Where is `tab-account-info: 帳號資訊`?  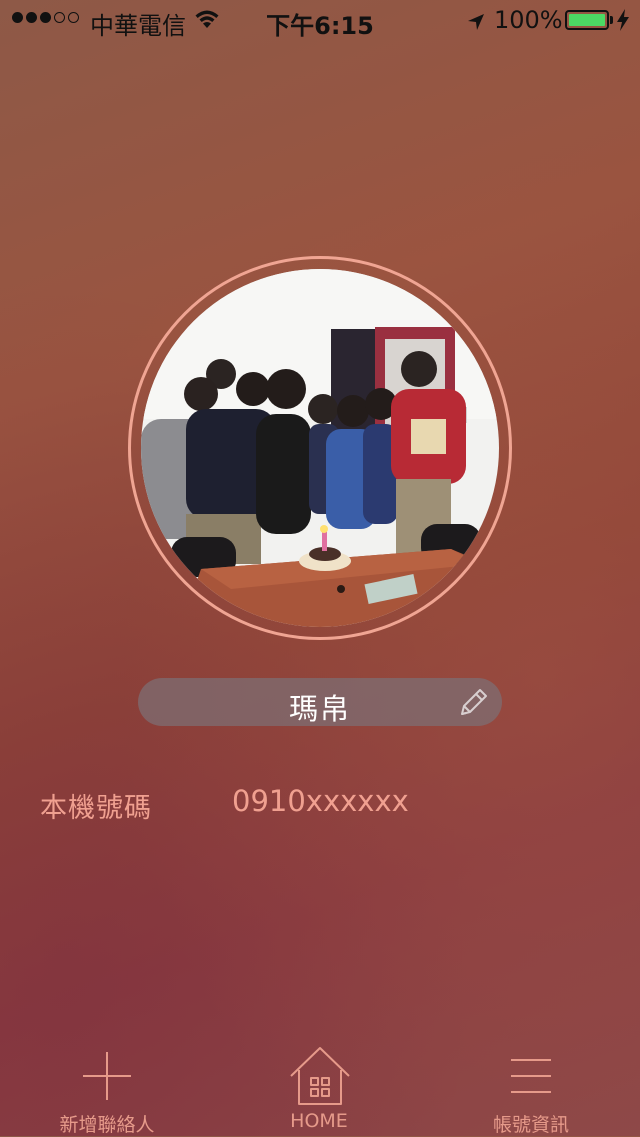
tab-account-info: 帳號資訊 is located at coordinates (531, 1089).